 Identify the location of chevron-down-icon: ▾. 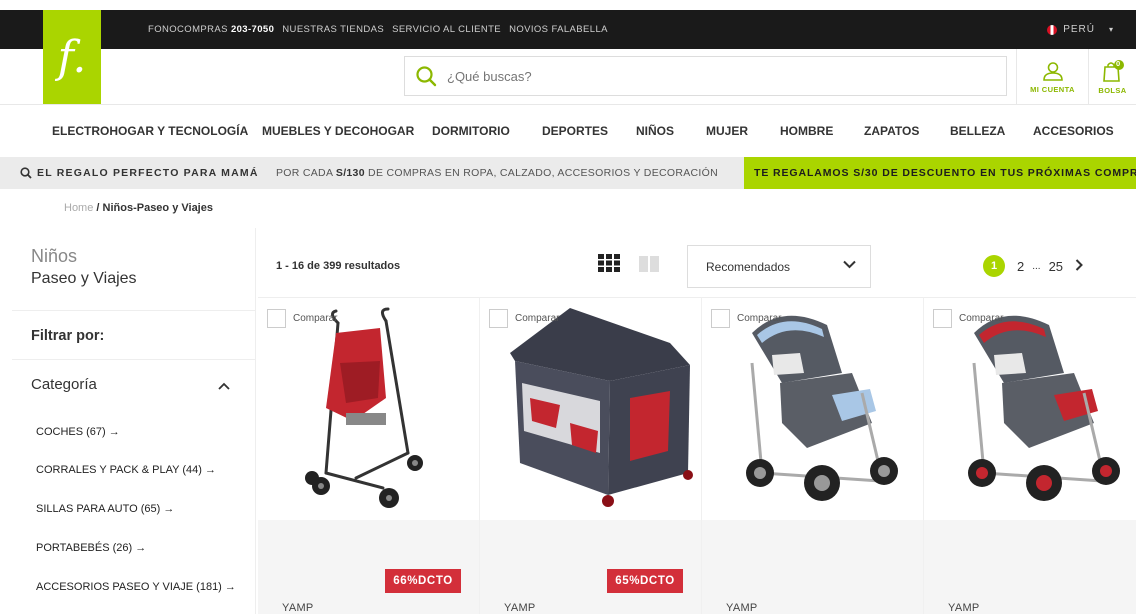
(1111, 29).